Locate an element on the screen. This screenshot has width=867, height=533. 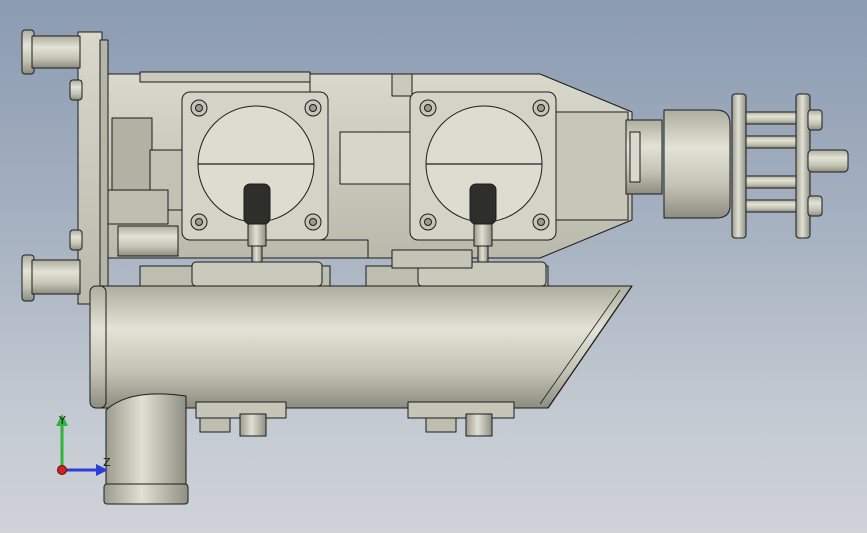
triad-z-label: Z is located at coordinates (107, 462).